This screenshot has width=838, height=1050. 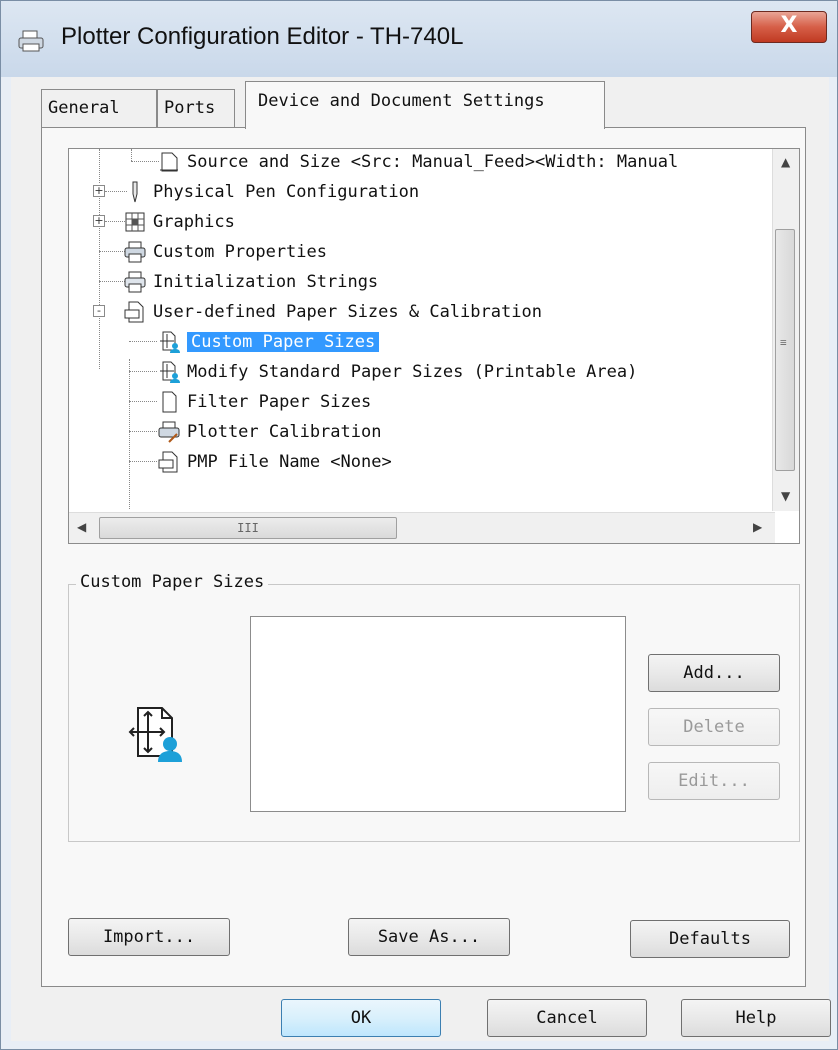 What do you see at coordinates (81, 527) in the screenshot?
I see `scroll-left-icon: ◀` at bounding box center [81, 527].